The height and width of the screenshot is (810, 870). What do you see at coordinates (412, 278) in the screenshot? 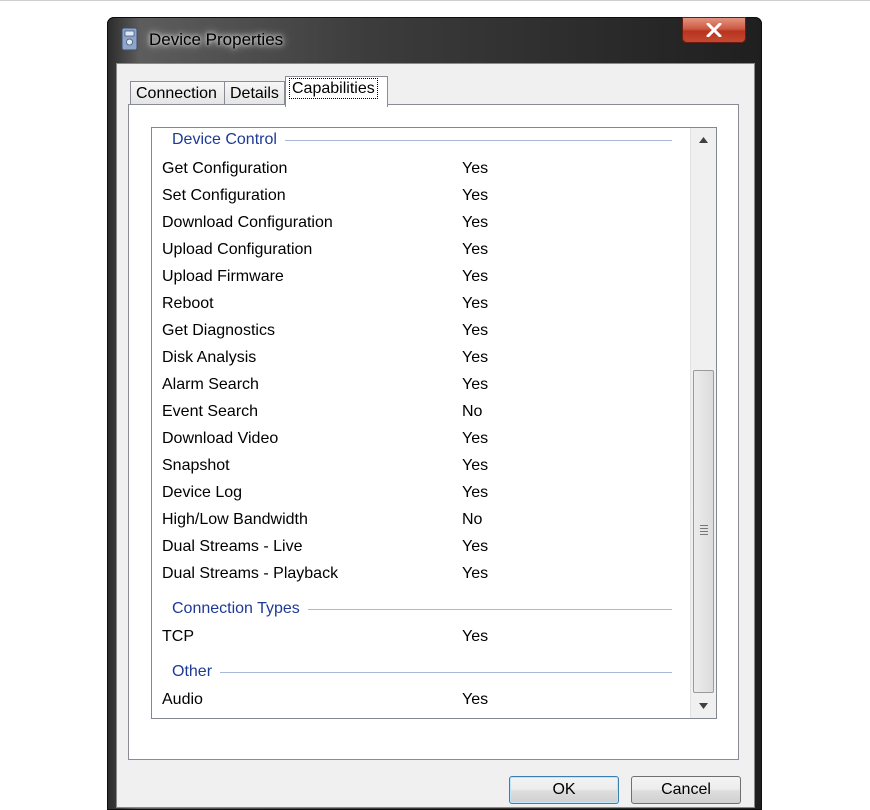
I see `list-item: Upload Firmware Yes` at bounding box center [412, 278].